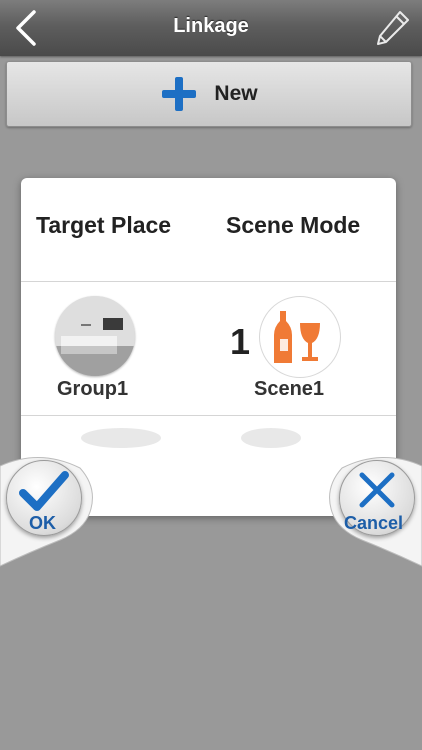 Image resolution: width=422 pixels, height=750 pixels. Describe the element at coordinates (374, 523) in the screenshot. I see `cancel-label: Cancel` at that location.